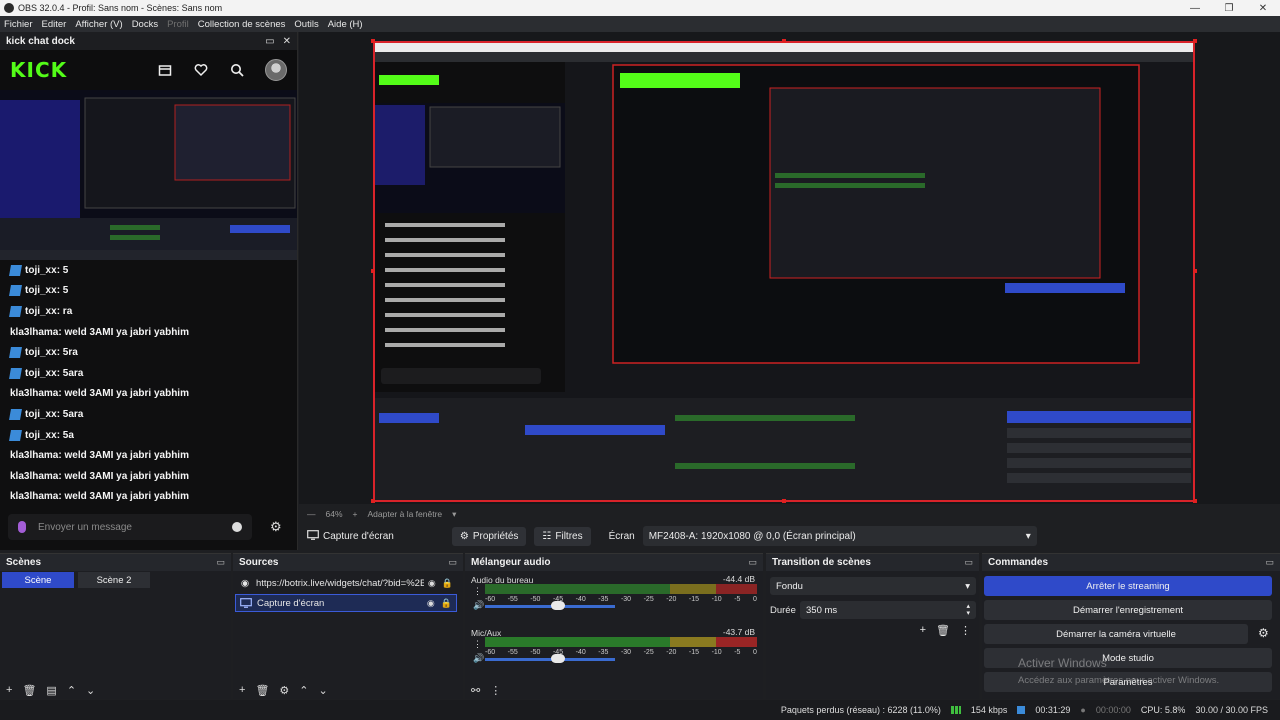 This screenshot has height=720, width=1280. What do you see at coordinates (345, 24) in the screenshot?
I see `menu-aide: Aide (H)` at bounding box center [345, 24].